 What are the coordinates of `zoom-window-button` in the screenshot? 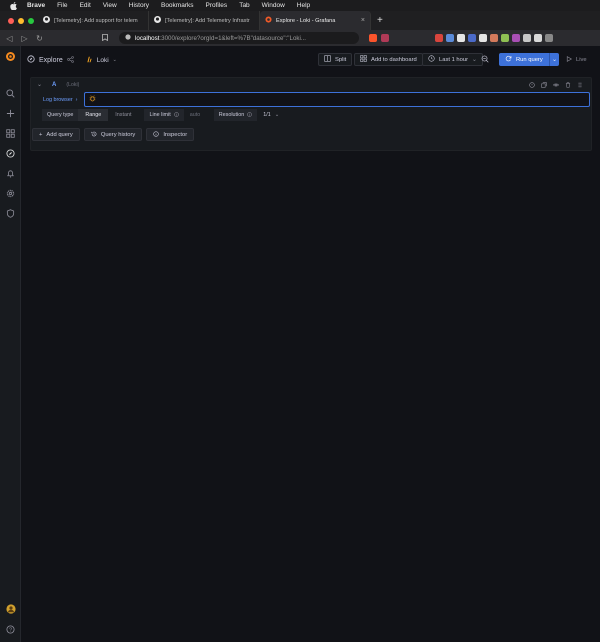 It's located at (31, 20).